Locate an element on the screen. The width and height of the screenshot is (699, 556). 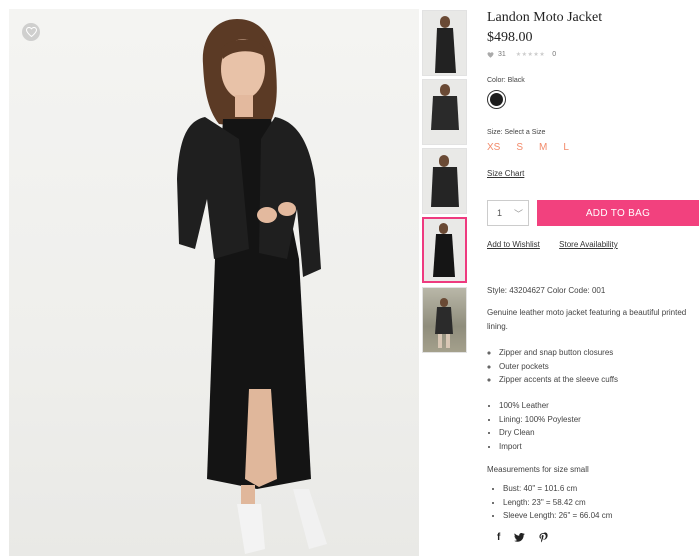
favorite-heart-icon is located at coordinates (490, 54).